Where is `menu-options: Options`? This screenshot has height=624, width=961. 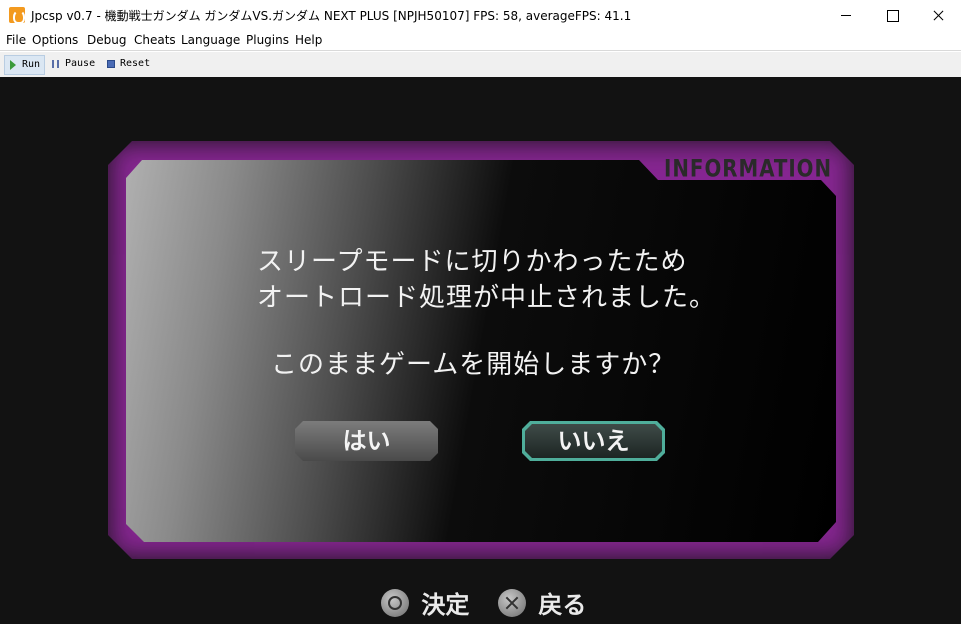 menu-options: Options is located at coordinates (55, 40).